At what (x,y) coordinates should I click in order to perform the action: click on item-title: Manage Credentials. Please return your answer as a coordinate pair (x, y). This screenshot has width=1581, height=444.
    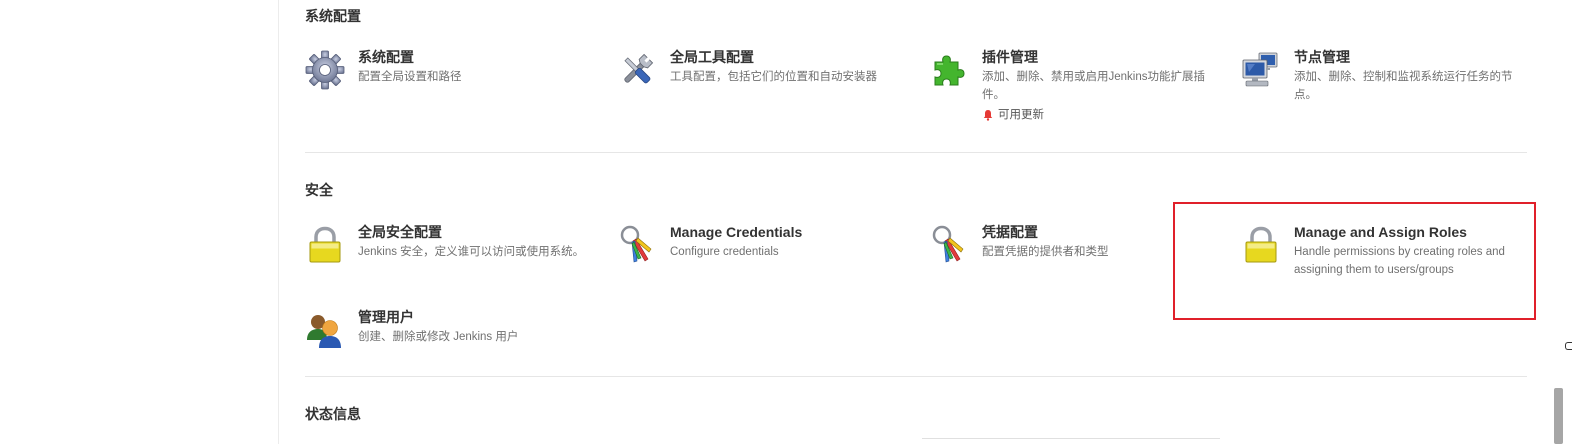
    Looking at the image, I should click on (736, 232).